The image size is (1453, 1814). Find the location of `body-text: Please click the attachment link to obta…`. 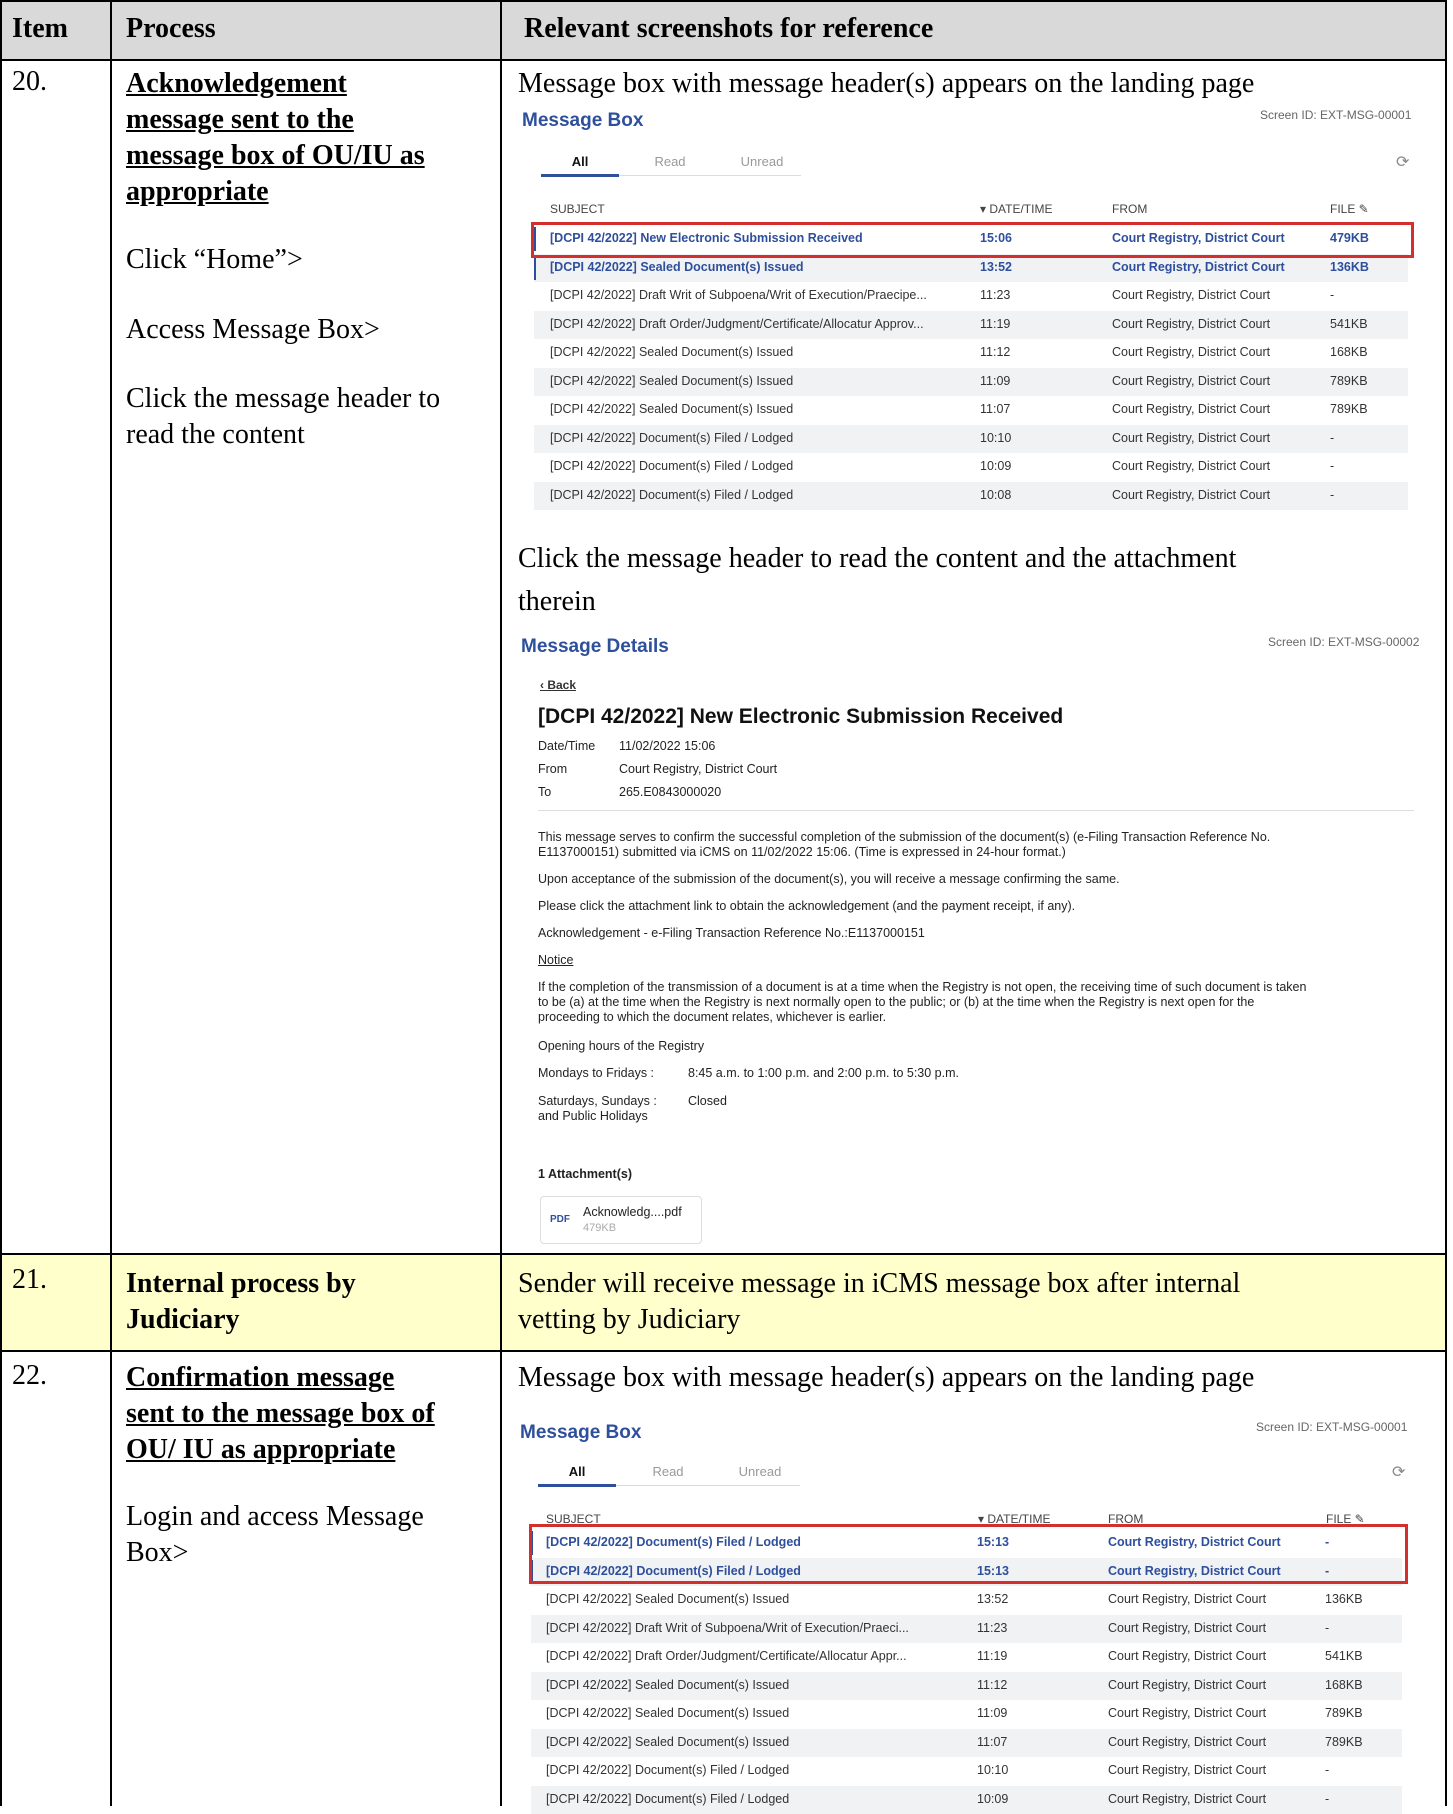

body-text: Please click the attachment link to obta… is located at coordinates (807, 906).